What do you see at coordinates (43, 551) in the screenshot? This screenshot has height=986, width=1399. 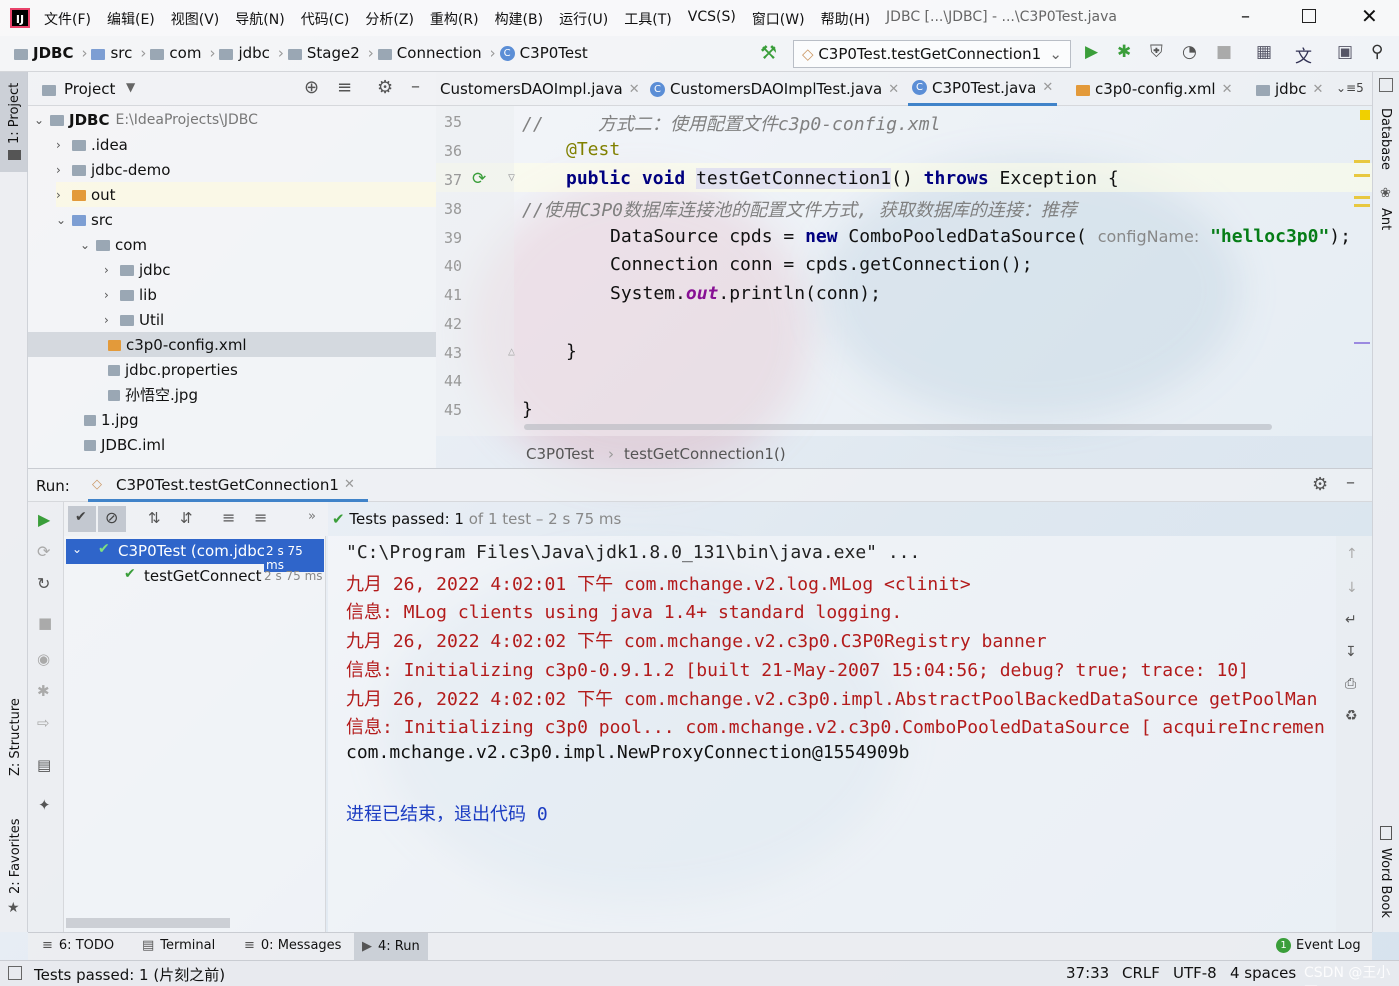 I see `rerun-failed-icon: ⟳` at bounding box center [43, 551].